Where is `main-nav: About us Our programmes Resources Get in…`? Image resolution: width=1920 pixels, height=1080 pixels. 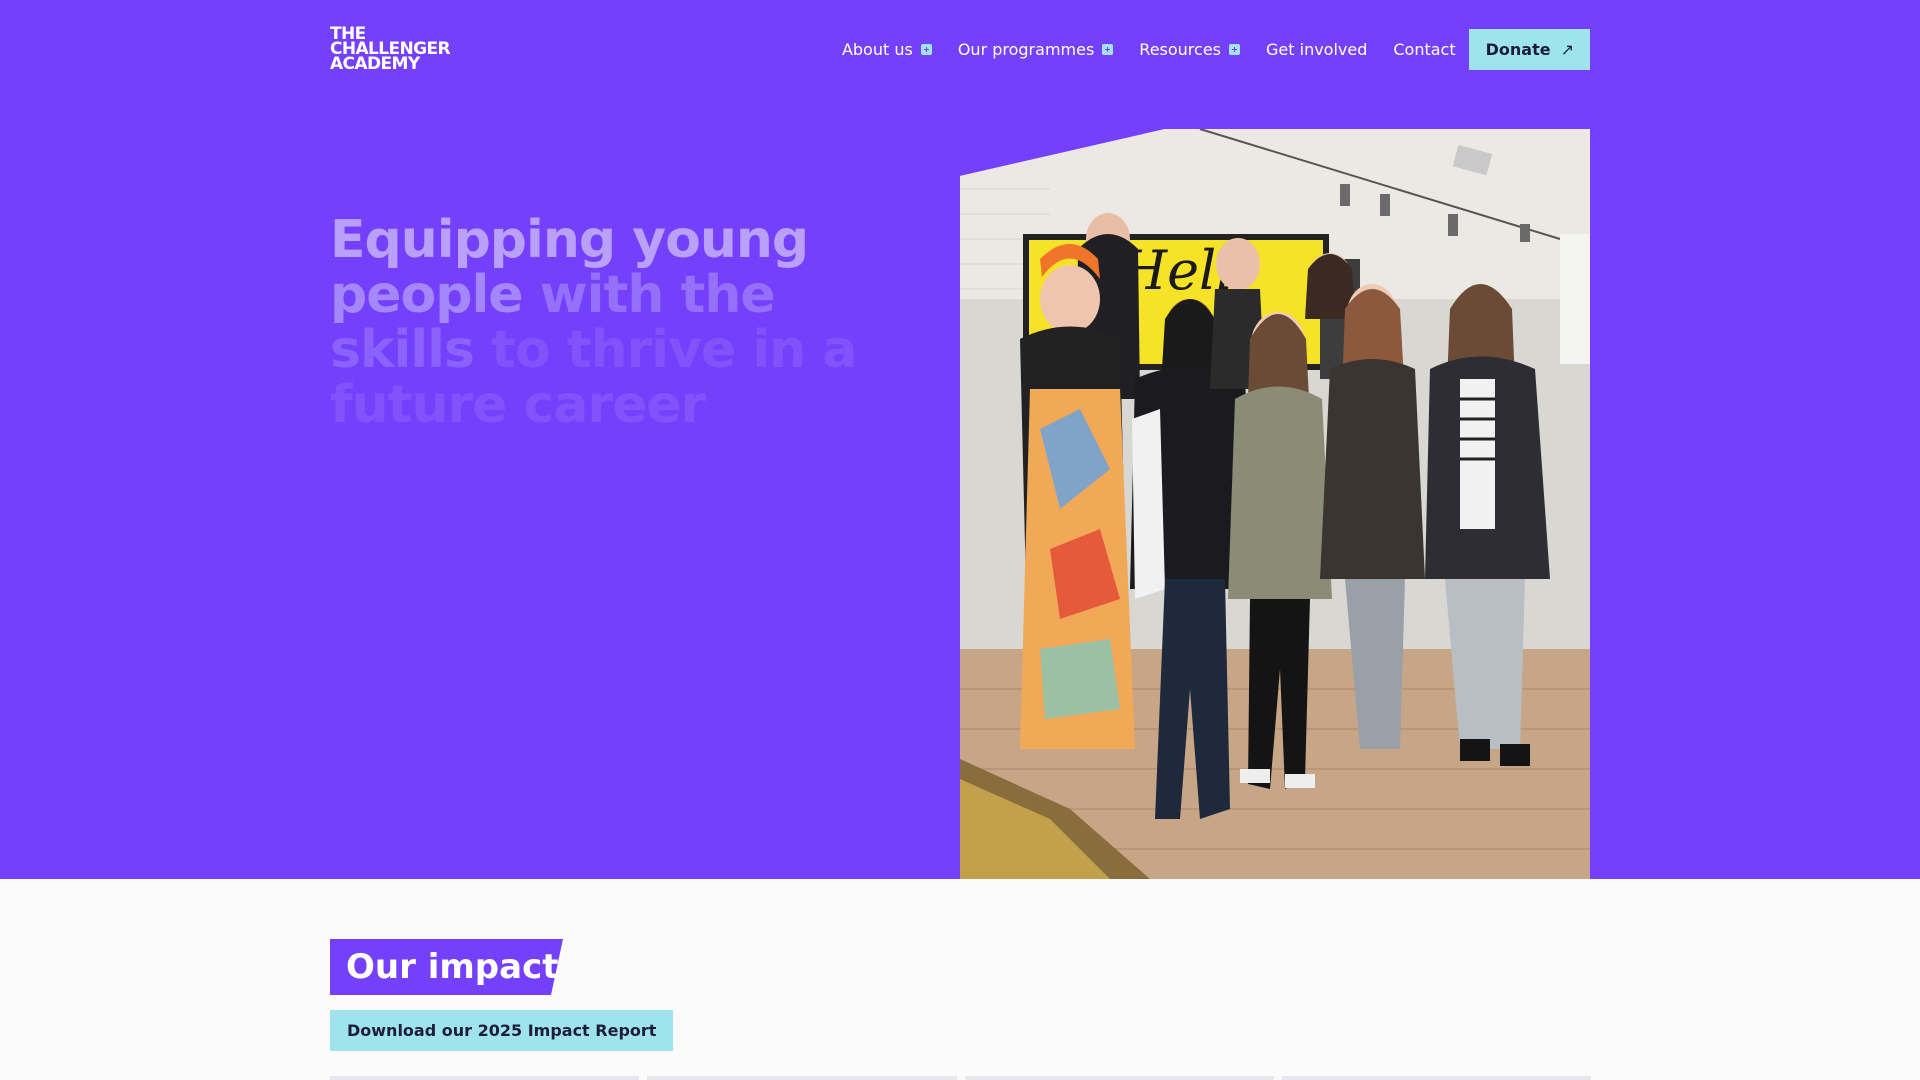
main-nav: About us Our programmes Resources Get in… is located at coordinates (1216, 49).